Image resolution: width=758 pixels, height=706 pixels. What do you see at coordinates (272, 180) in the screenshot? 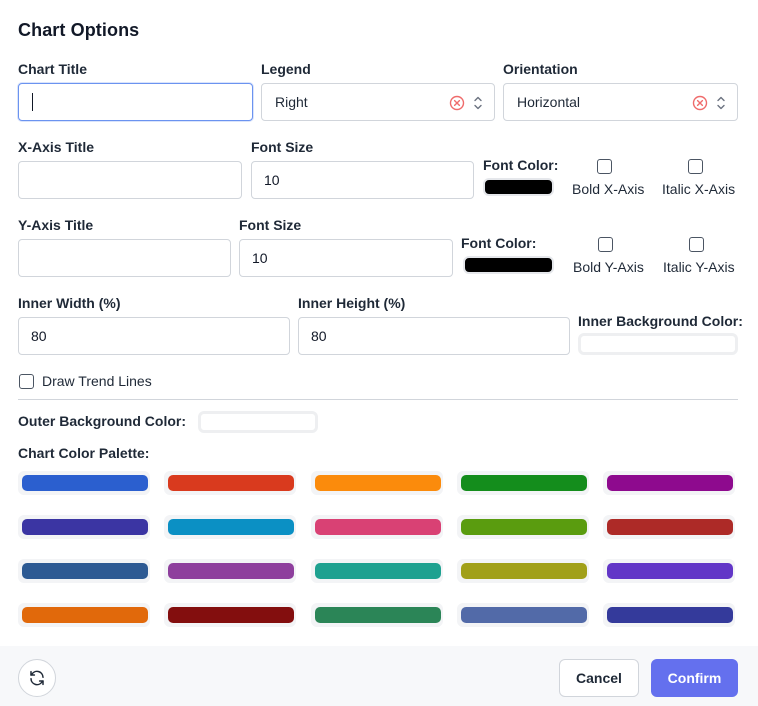
I see `x-font-size-value: 10` at bounding box center [272, 180].